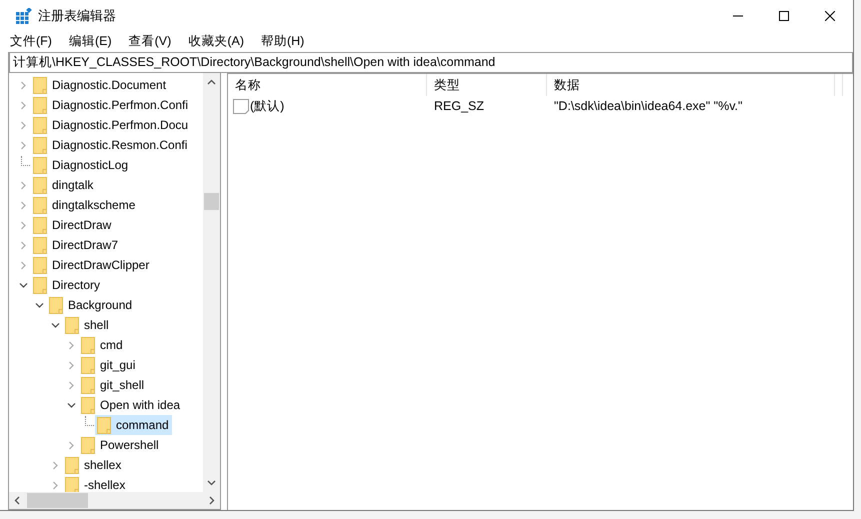 The width and height of the screenshot is (861, 519). Describe the element at coordinates (327, 85) in the screenshot. I see `column-header: 名称` at that location.